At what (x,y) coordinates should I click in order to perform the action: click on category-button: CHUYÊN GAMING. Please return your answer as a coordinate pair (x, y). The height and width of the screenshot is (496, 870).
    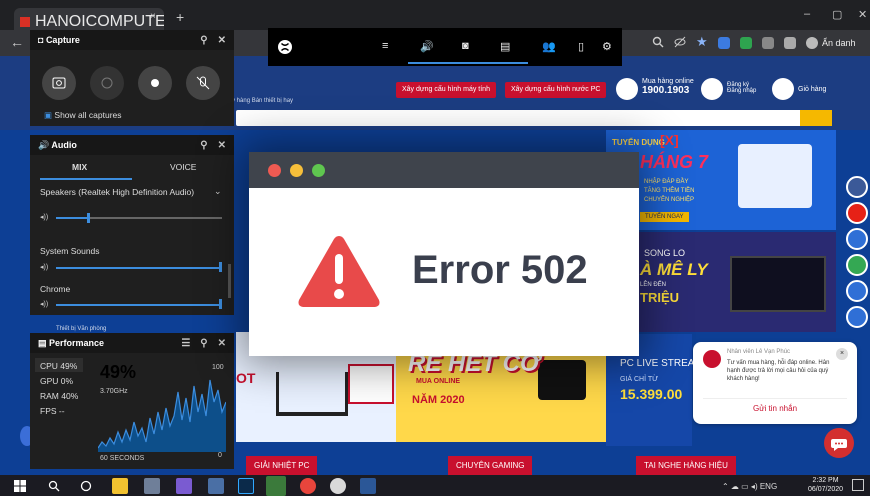
    Looking at the image, I should click on (490, 466).